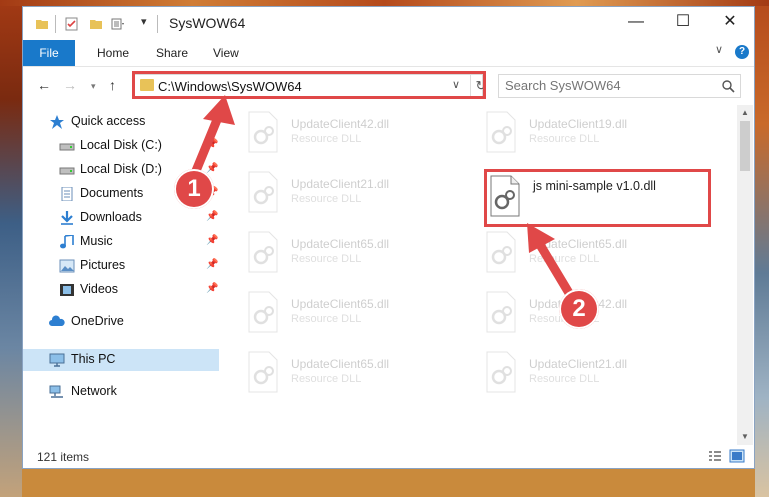 Image resolution: width=769 pixels, height=497 pixels. Describe the element at coordinates (579, 309) in the screenshot. I see `step-2-badge: 2` at that location.